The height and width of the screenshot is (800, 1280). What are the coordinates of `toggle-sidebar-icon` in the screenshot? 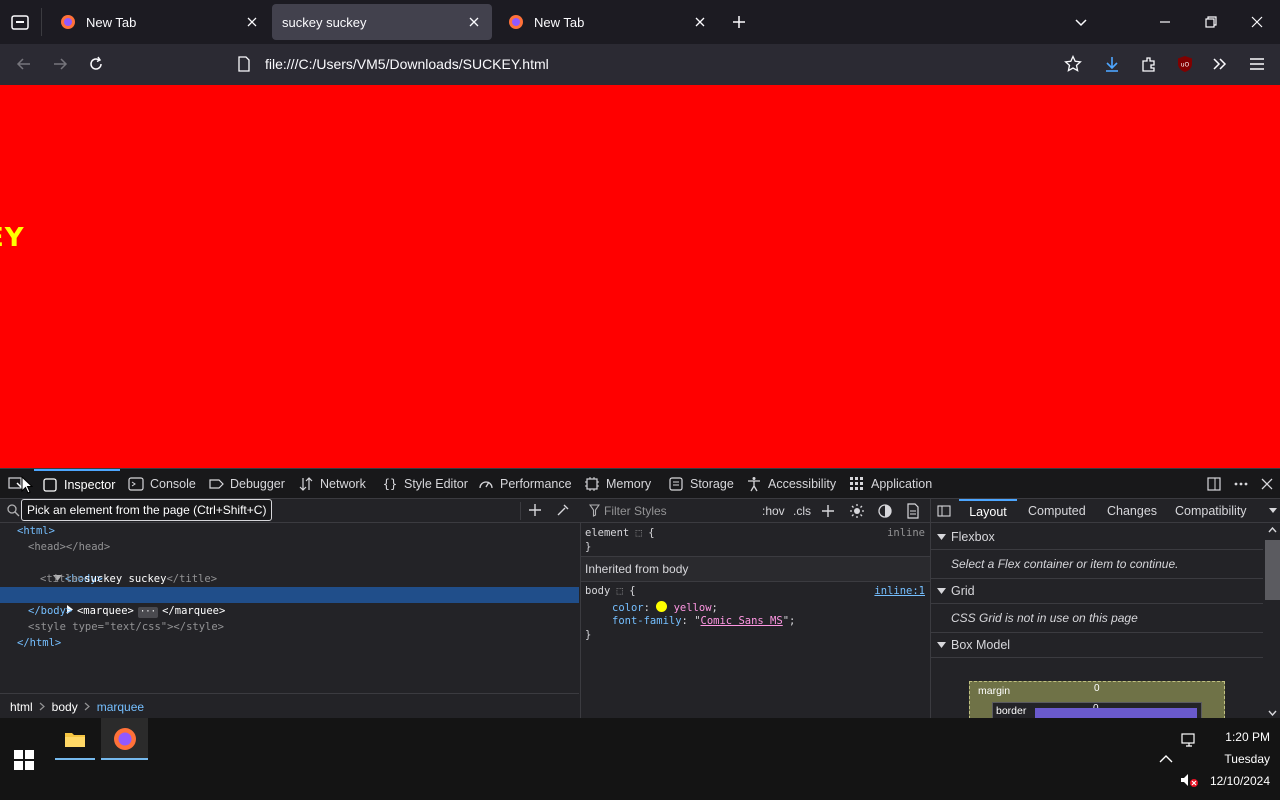 It's located at (944, 511).